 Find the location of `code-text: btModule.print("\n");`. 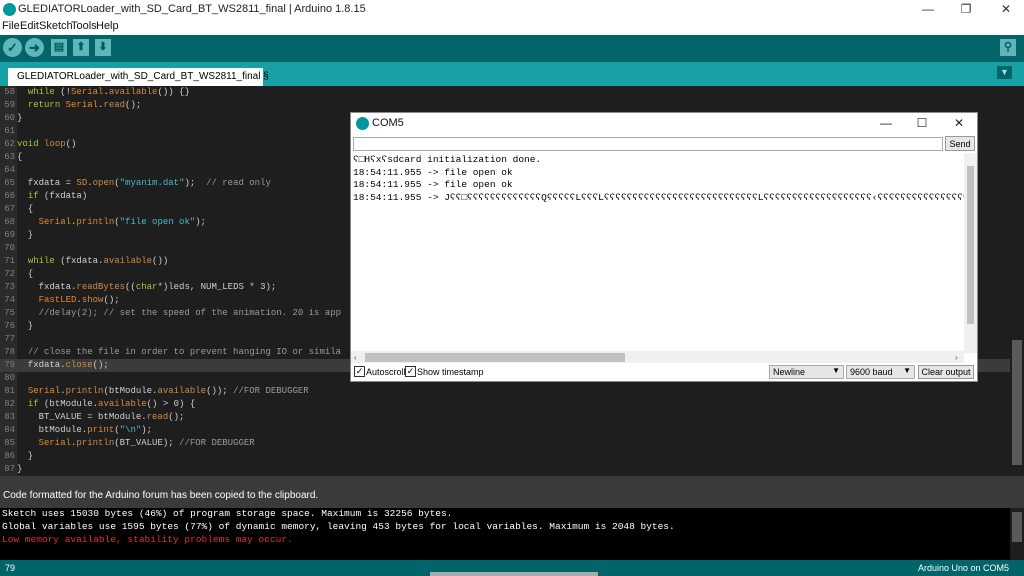

code-text: btModule.print("\n"); is located at coordinates (85, 430).